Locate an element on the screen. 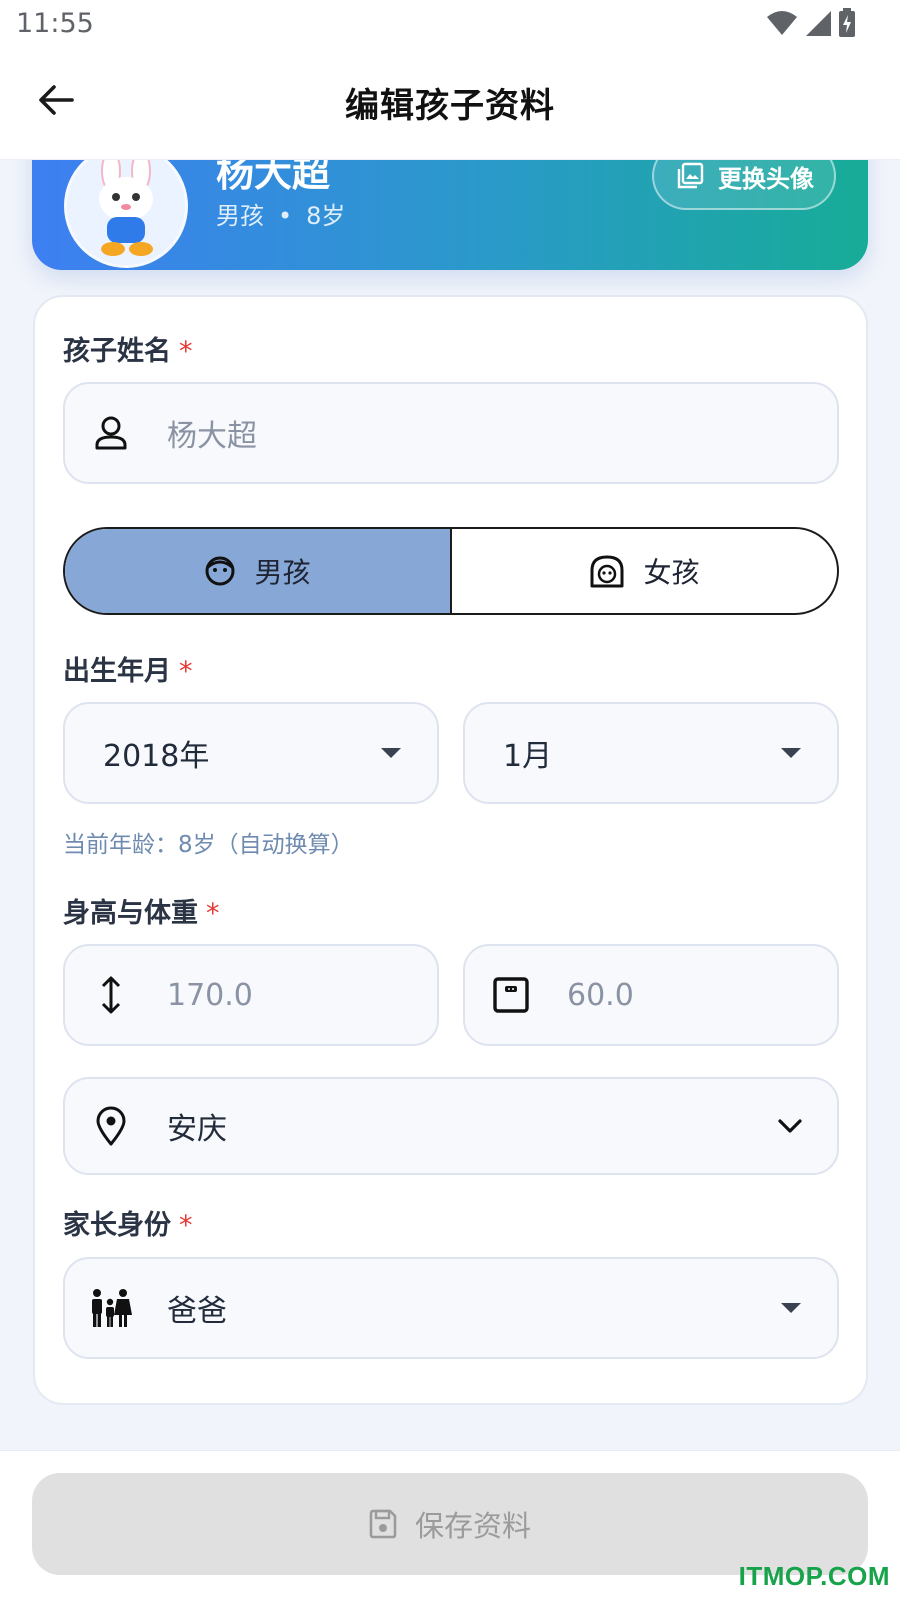 The width and height of the screenshot is (900, 1600). weight-input: 60.0 is located at coordinates (651, 995).